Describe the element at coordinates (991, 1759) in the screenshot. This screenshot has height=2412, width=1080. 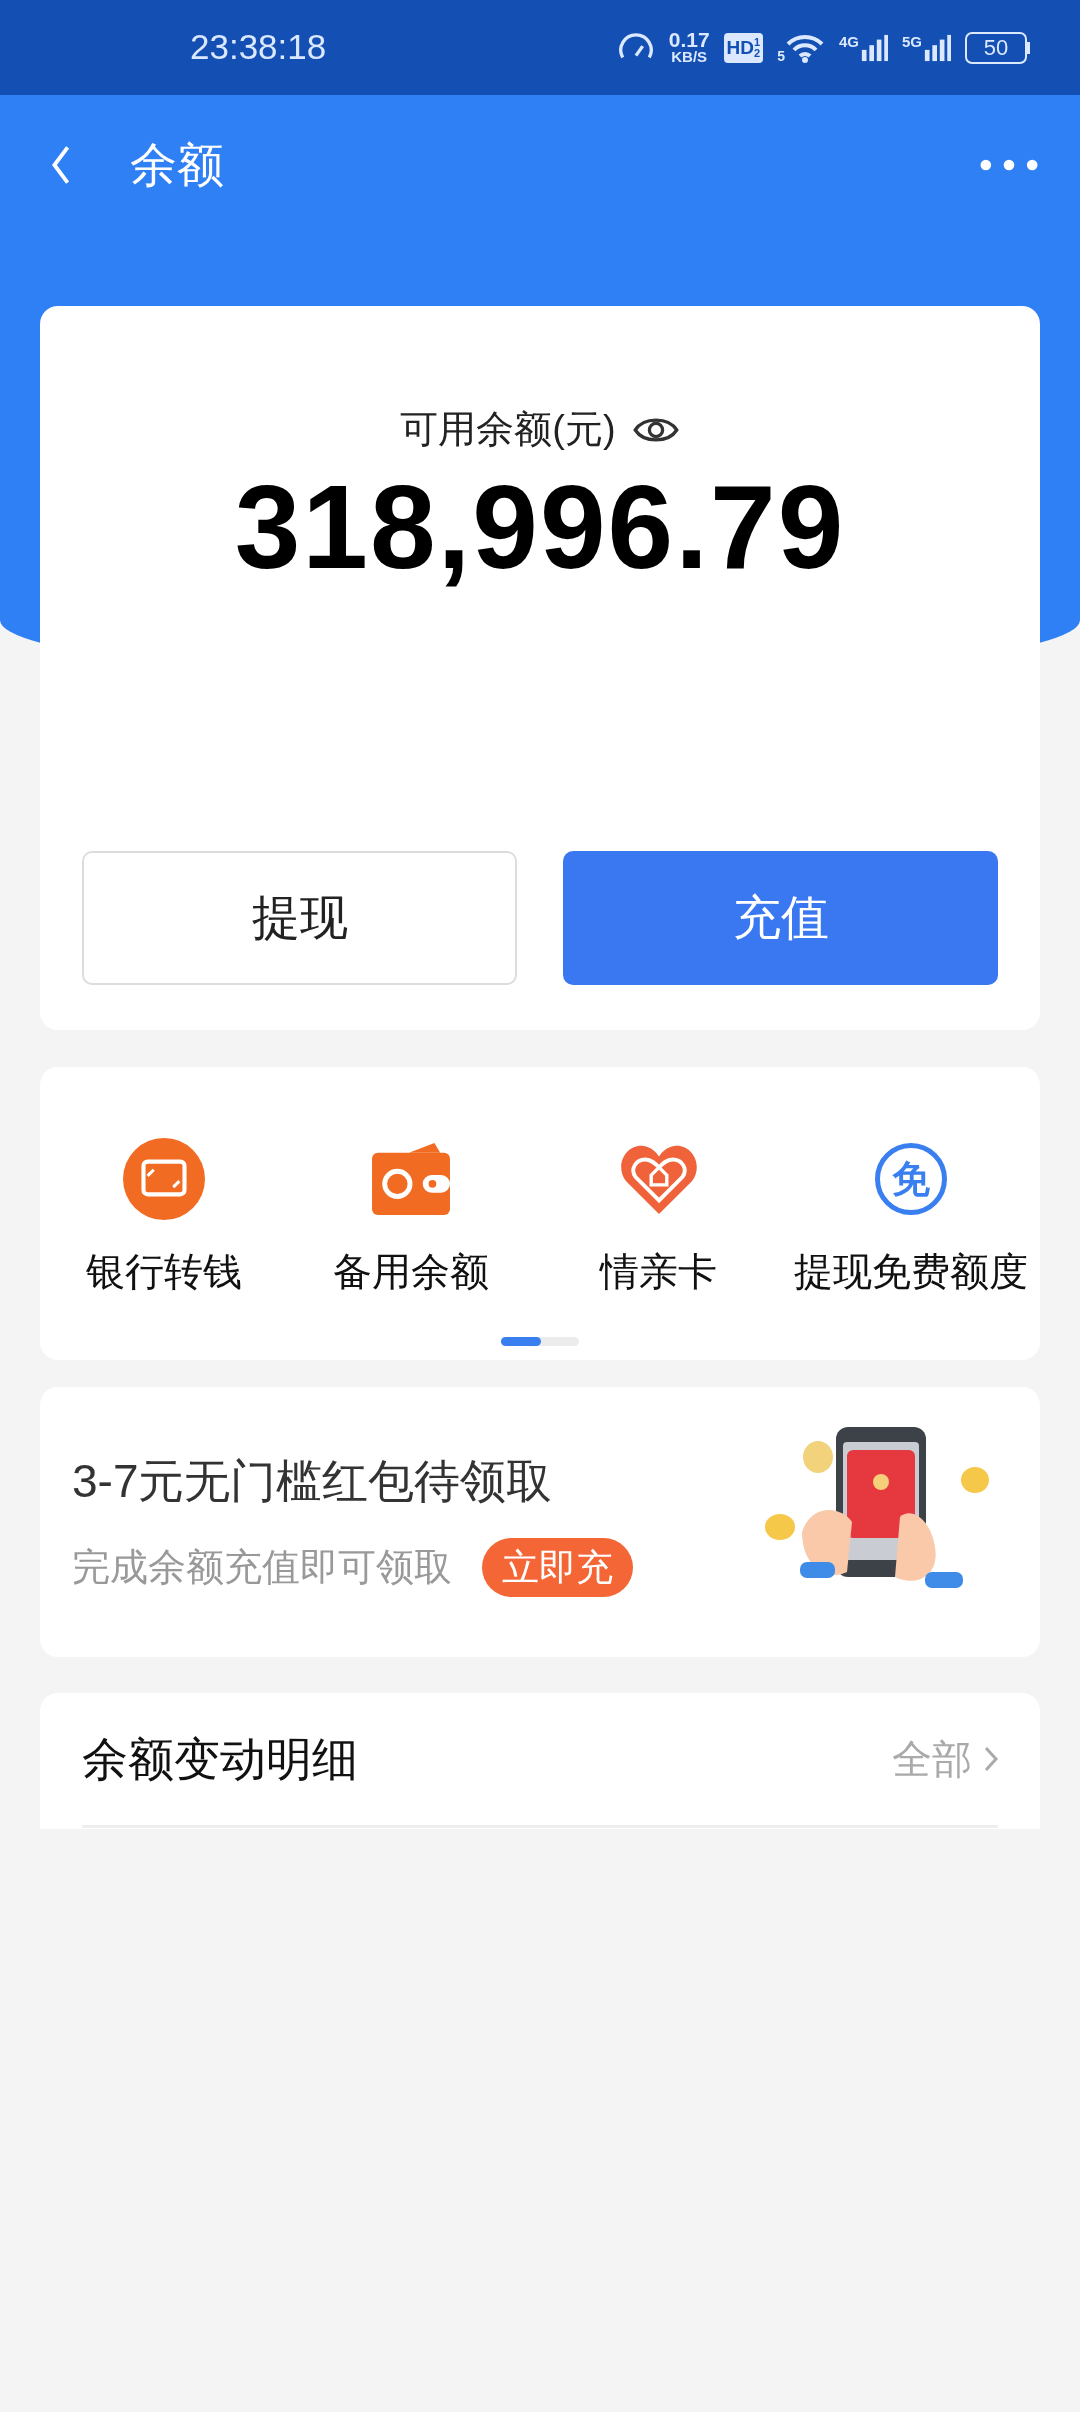
I see `chevron-right-icon` at that location.